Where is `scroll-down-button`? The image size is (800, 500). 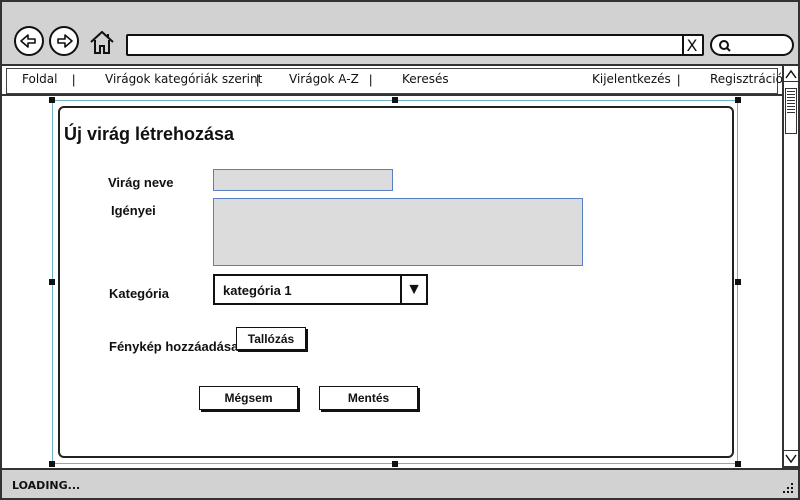 scroll-down-button is located at coordinates (791, 458).